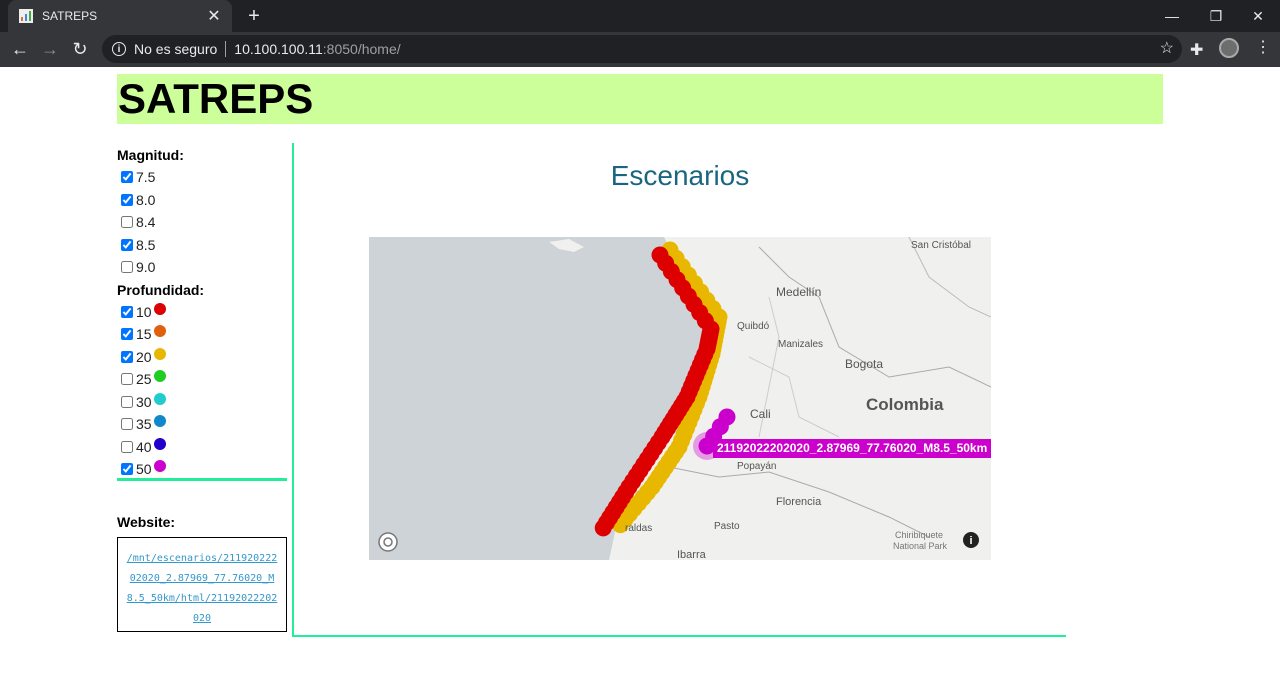 The image size is (1280, 682). What do you see at coordinates (919, 535) in the screenshot?
I see `map-label-chiribiquete-1: Chiribiquete` at bounding box center [919, 535].